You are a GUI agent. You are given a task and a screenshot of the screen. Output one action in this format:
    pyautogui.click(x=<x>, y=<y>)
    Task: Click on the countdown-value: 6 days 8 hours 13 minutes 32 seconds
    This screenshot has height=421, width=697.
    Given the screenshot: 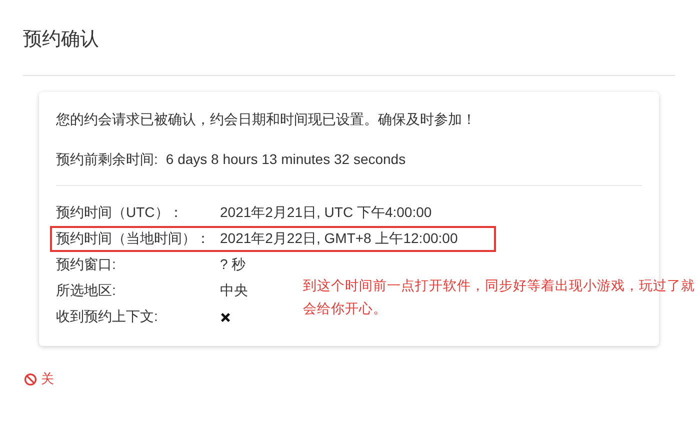 What is the action you would take?
    pyautogui.click(x=286, y=159)
    